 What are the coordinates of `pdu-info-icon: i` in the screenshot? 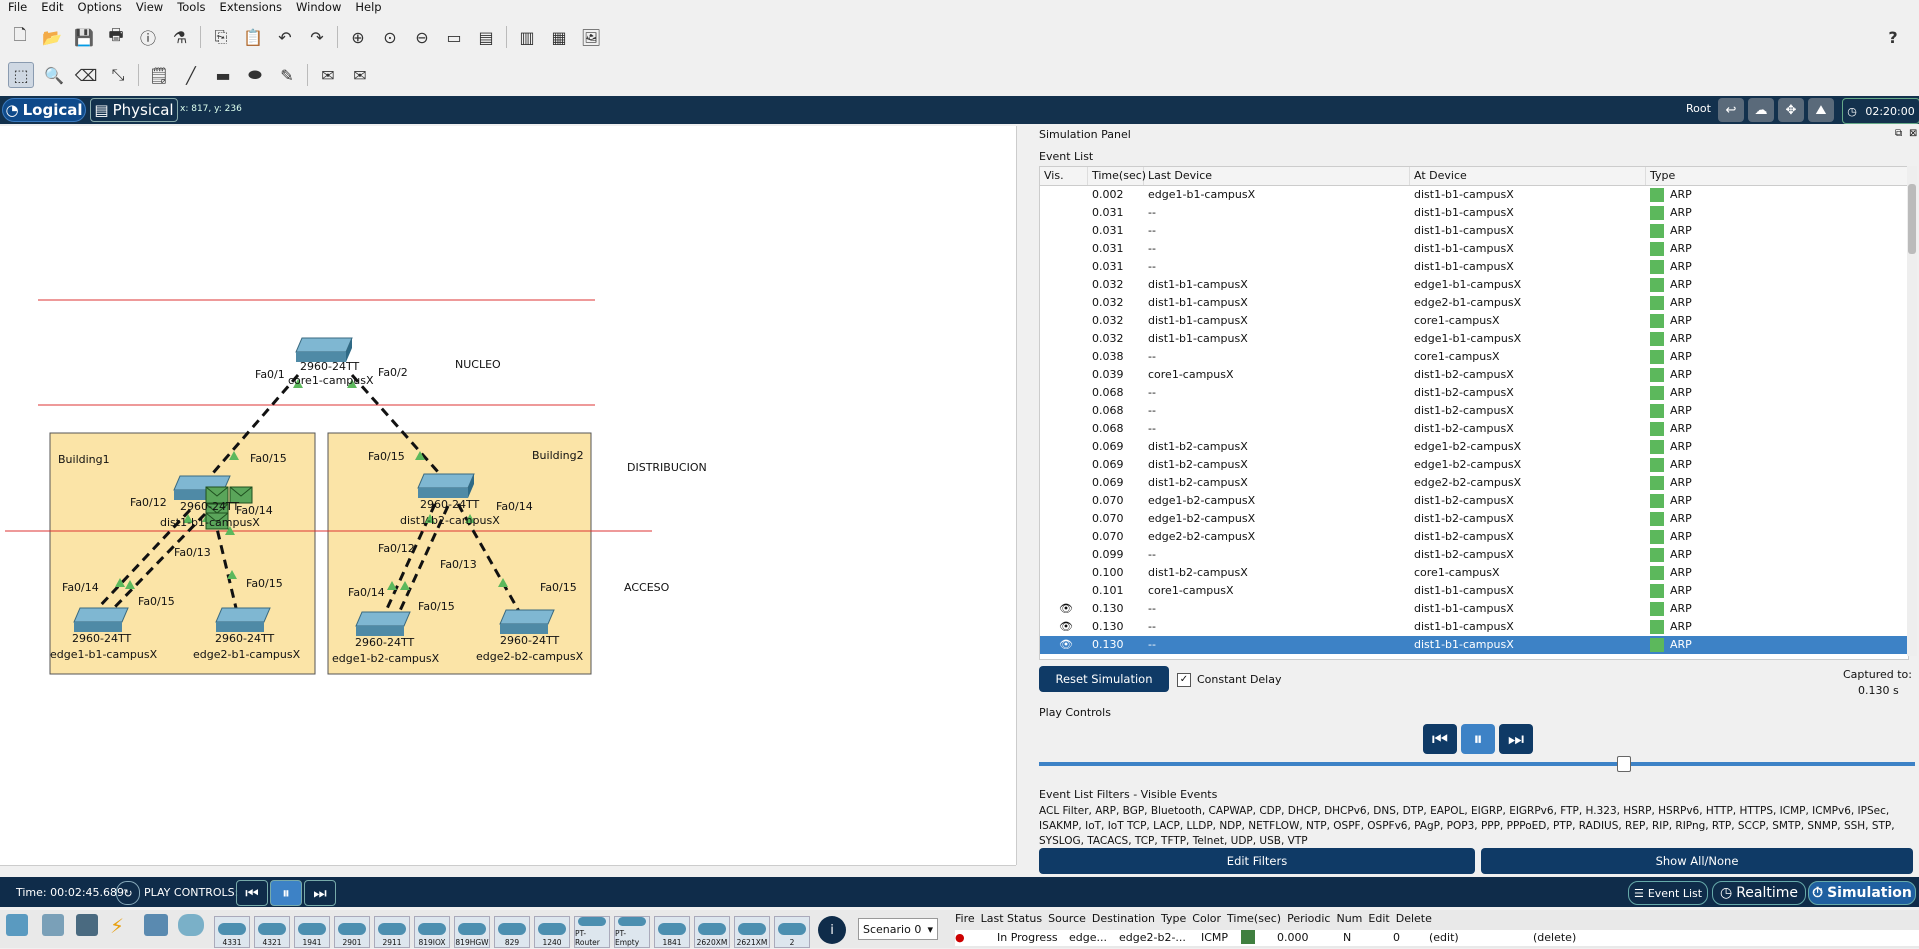 It's located at (832, 930).